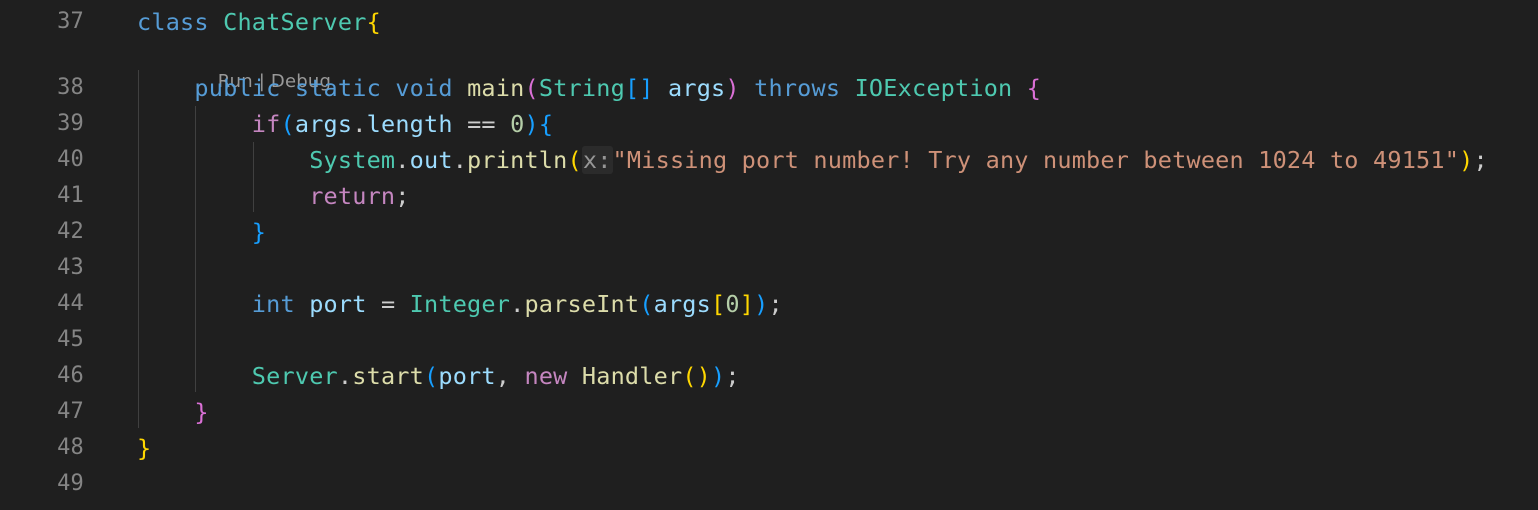 The image size is (1538, 510). I want to click on code-token: Server, so click(294, 376).